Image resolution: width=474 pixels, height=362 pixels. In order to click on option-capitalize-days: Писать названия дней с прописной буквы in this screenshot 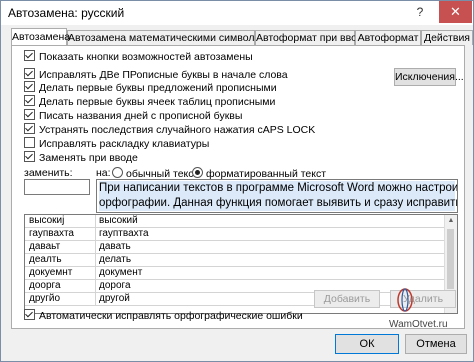, I will do `click(133, 115)`.